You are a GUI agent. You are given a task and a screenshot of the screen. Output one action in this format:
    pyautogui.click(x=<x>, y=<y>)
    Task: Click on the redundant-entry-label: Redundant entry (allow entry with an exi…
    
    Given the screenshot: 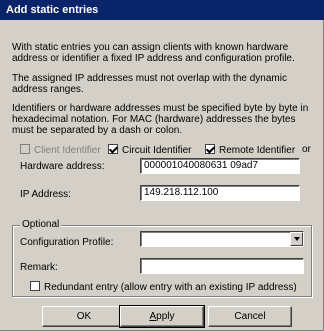 What is the action you would take?
    pyautogui.click(x=170, y=287)
    